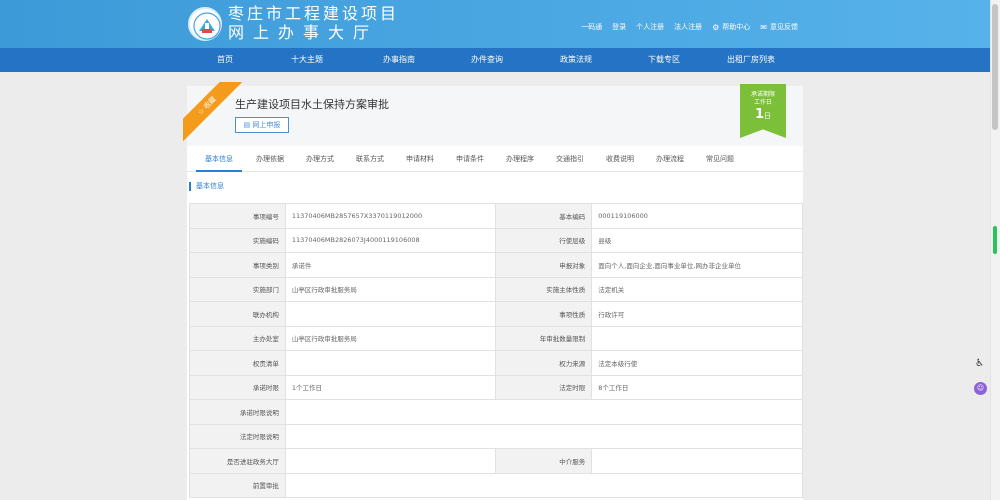 The image size is (1000, 500). Describe the element at coordinates (370, 159) in the screenshot. I see `tab-contact: 联系方式` at that location.